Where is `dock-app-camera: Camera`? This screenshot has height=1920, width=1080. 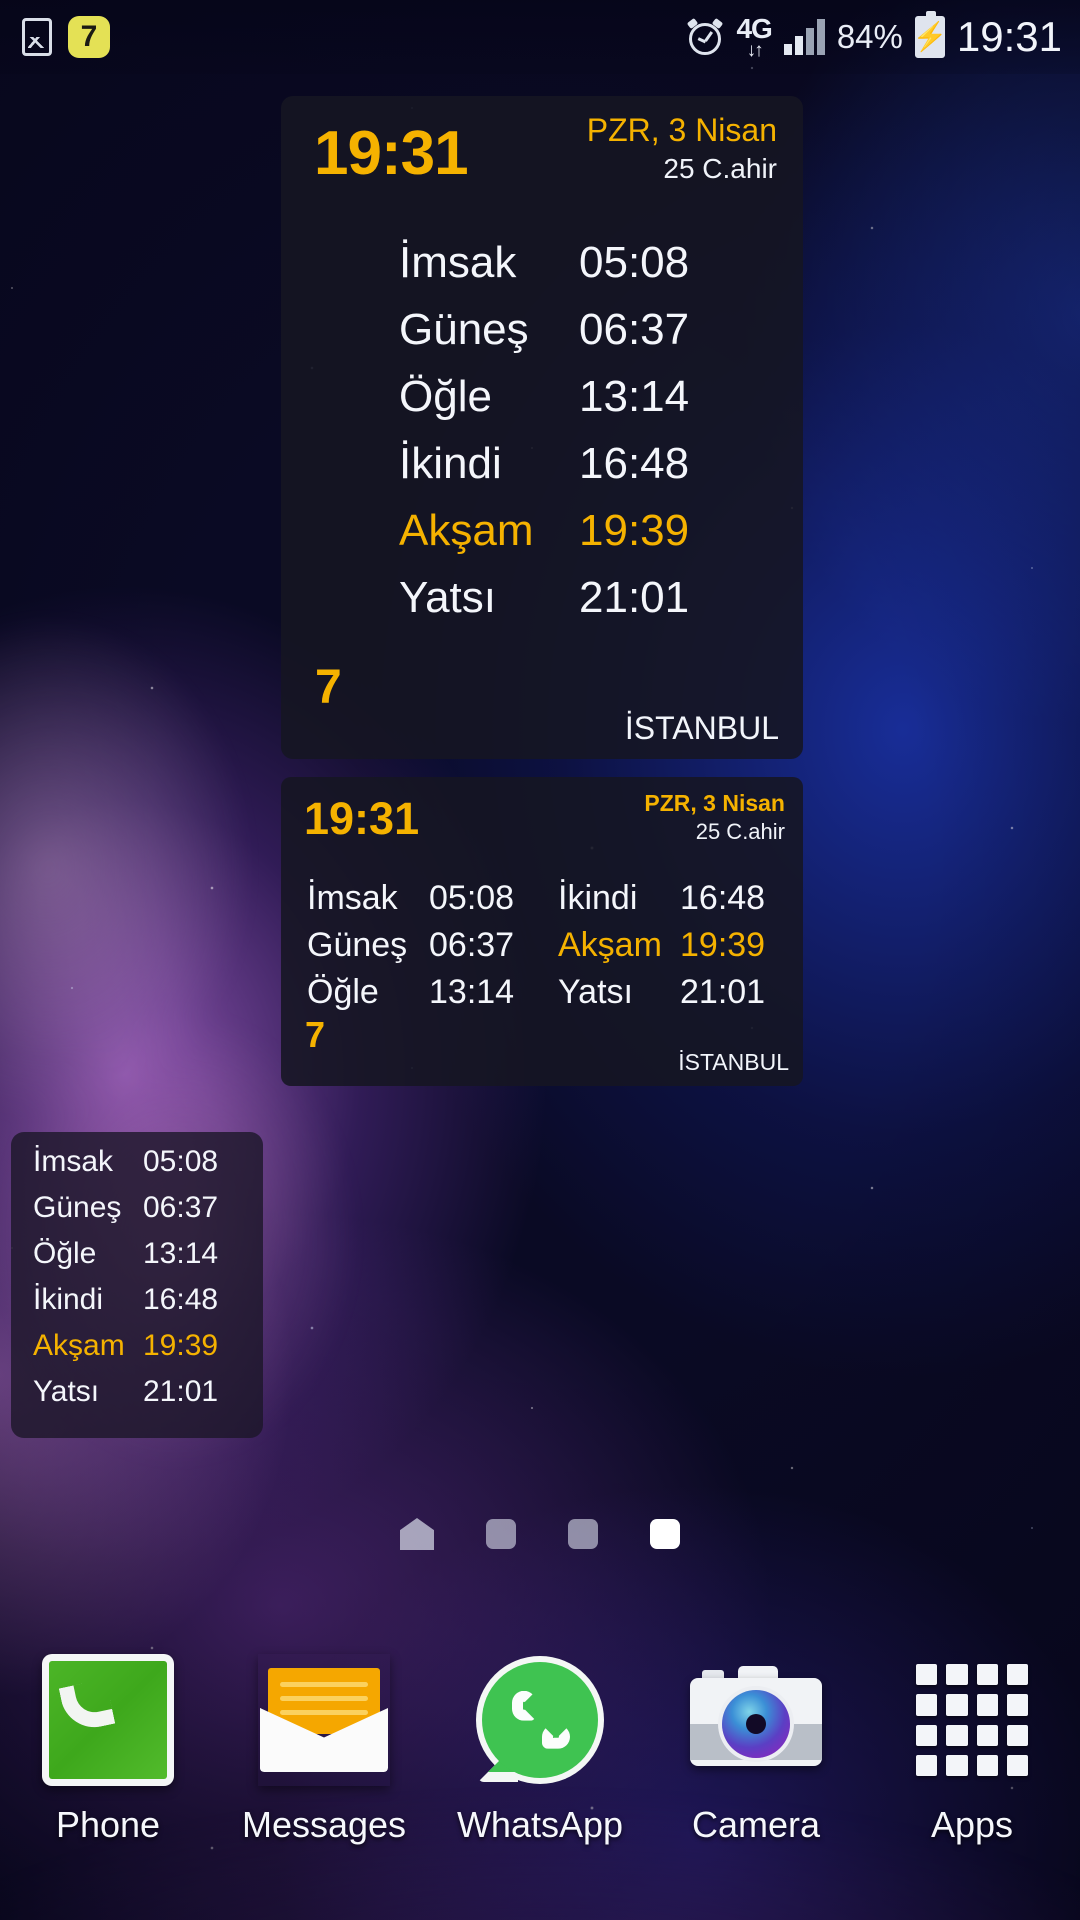 dock-app-camera: Camera is located at coordinates (756, 1750).